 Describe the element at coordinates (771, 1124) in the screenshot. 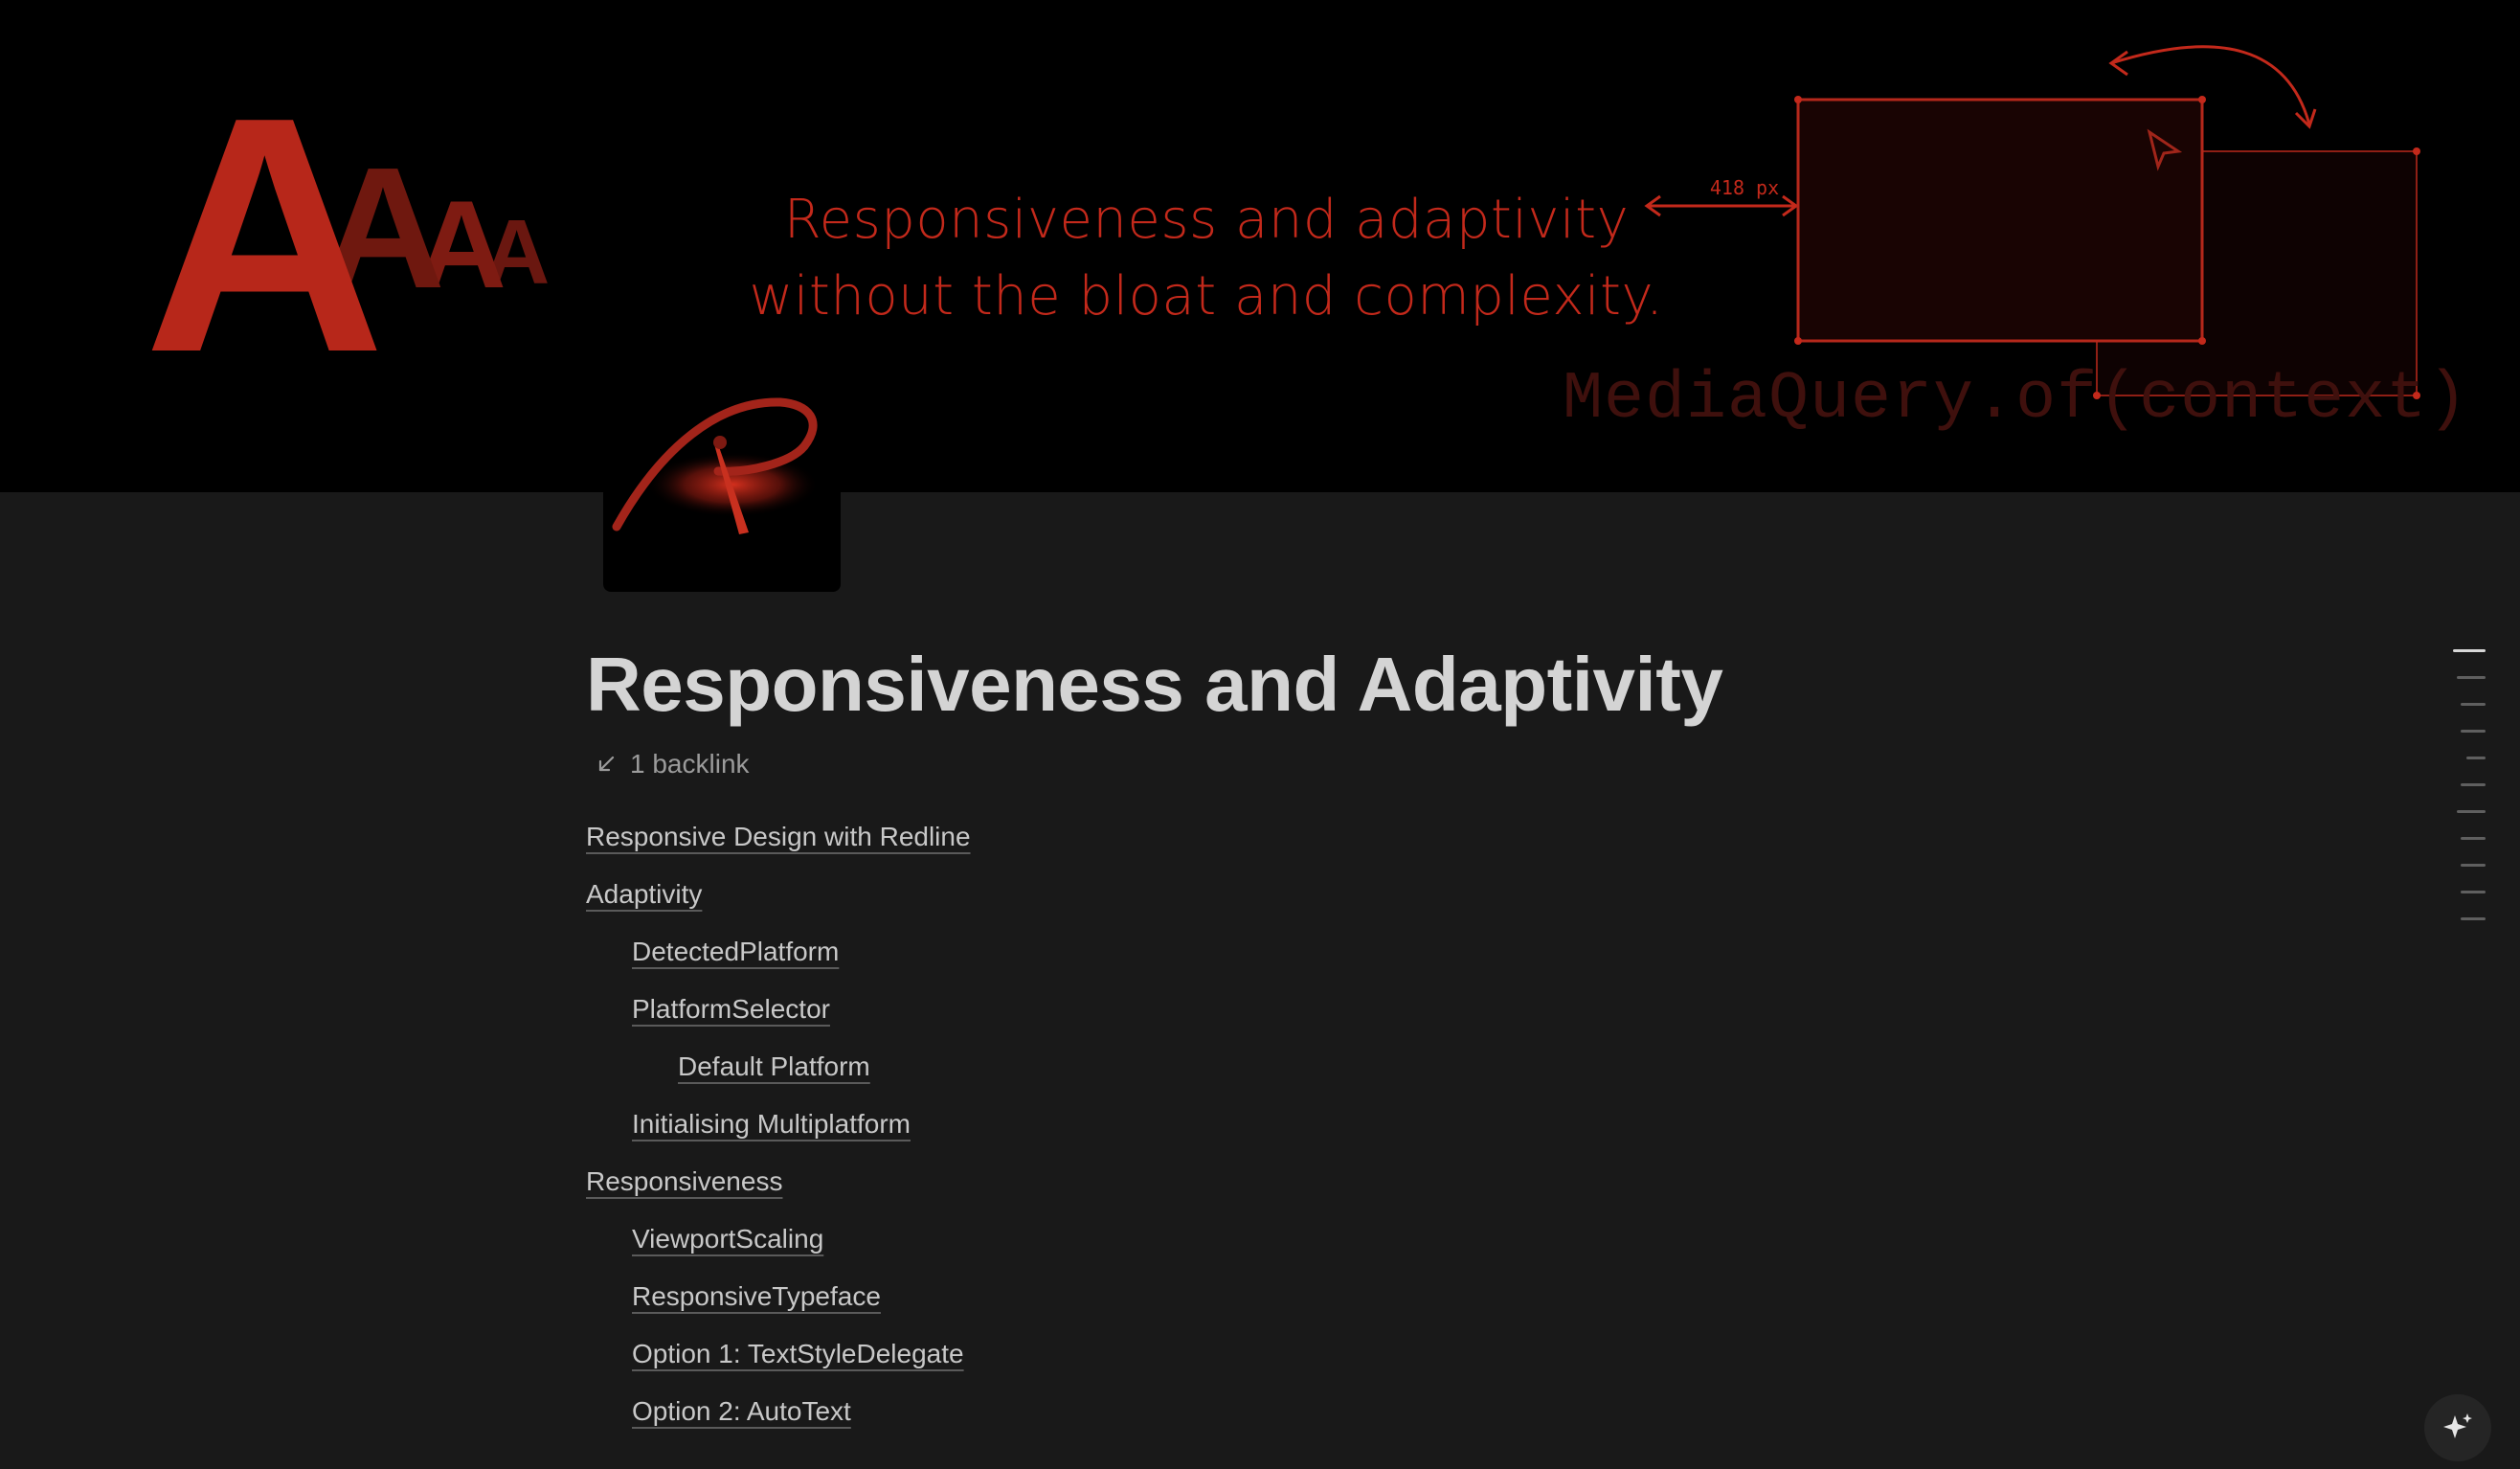

I see `toc-link: Initialising Multiplatform` at that location.